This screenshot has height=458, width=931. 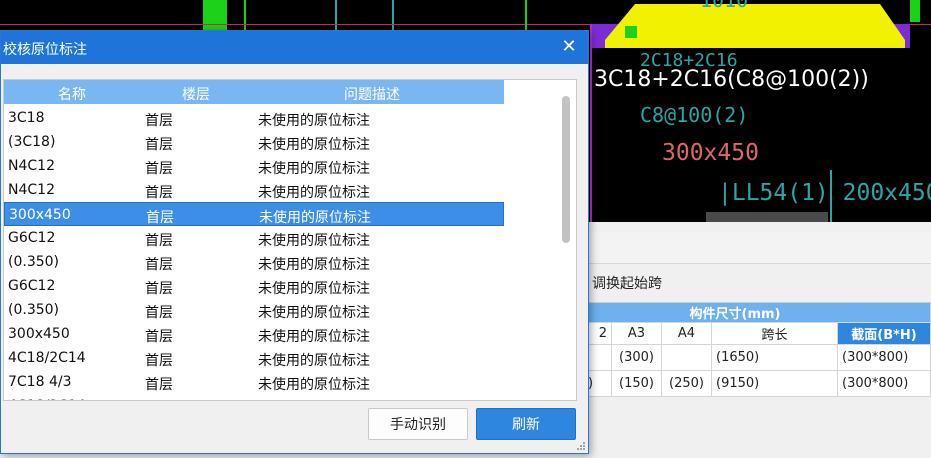 I want to click on table-cell, so click(x=687, y=358).